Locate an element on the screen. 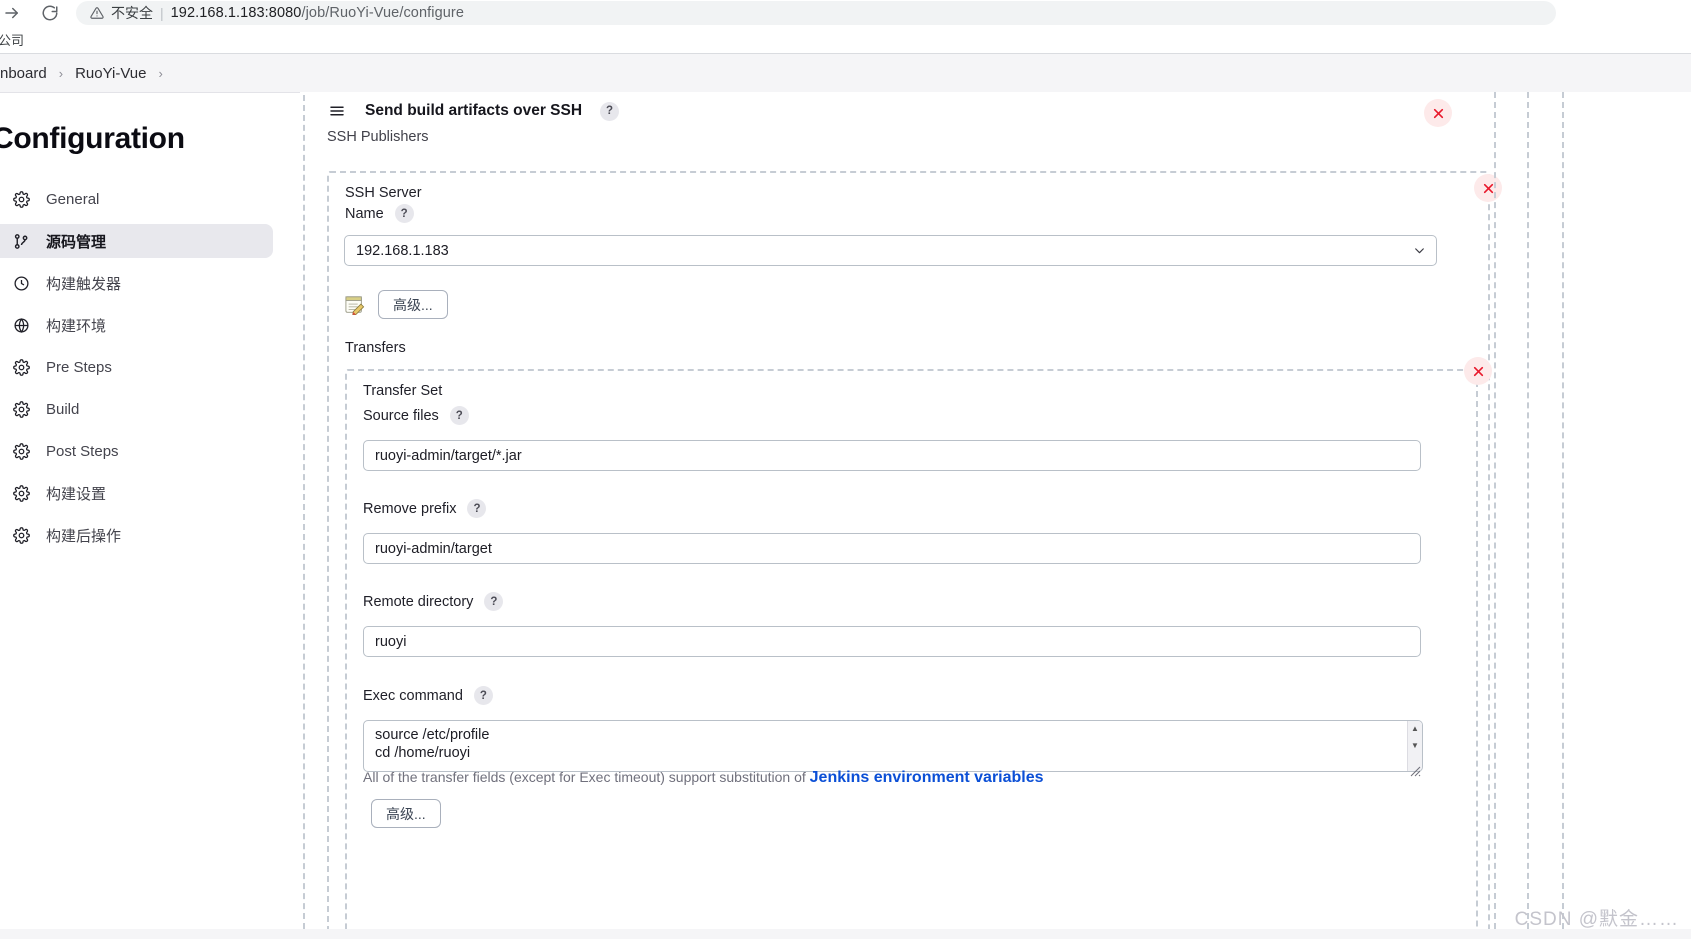 The image size is (1691, 939). sidebar-item-build-settings: 构建设置 is located at coordinates (136, 493).